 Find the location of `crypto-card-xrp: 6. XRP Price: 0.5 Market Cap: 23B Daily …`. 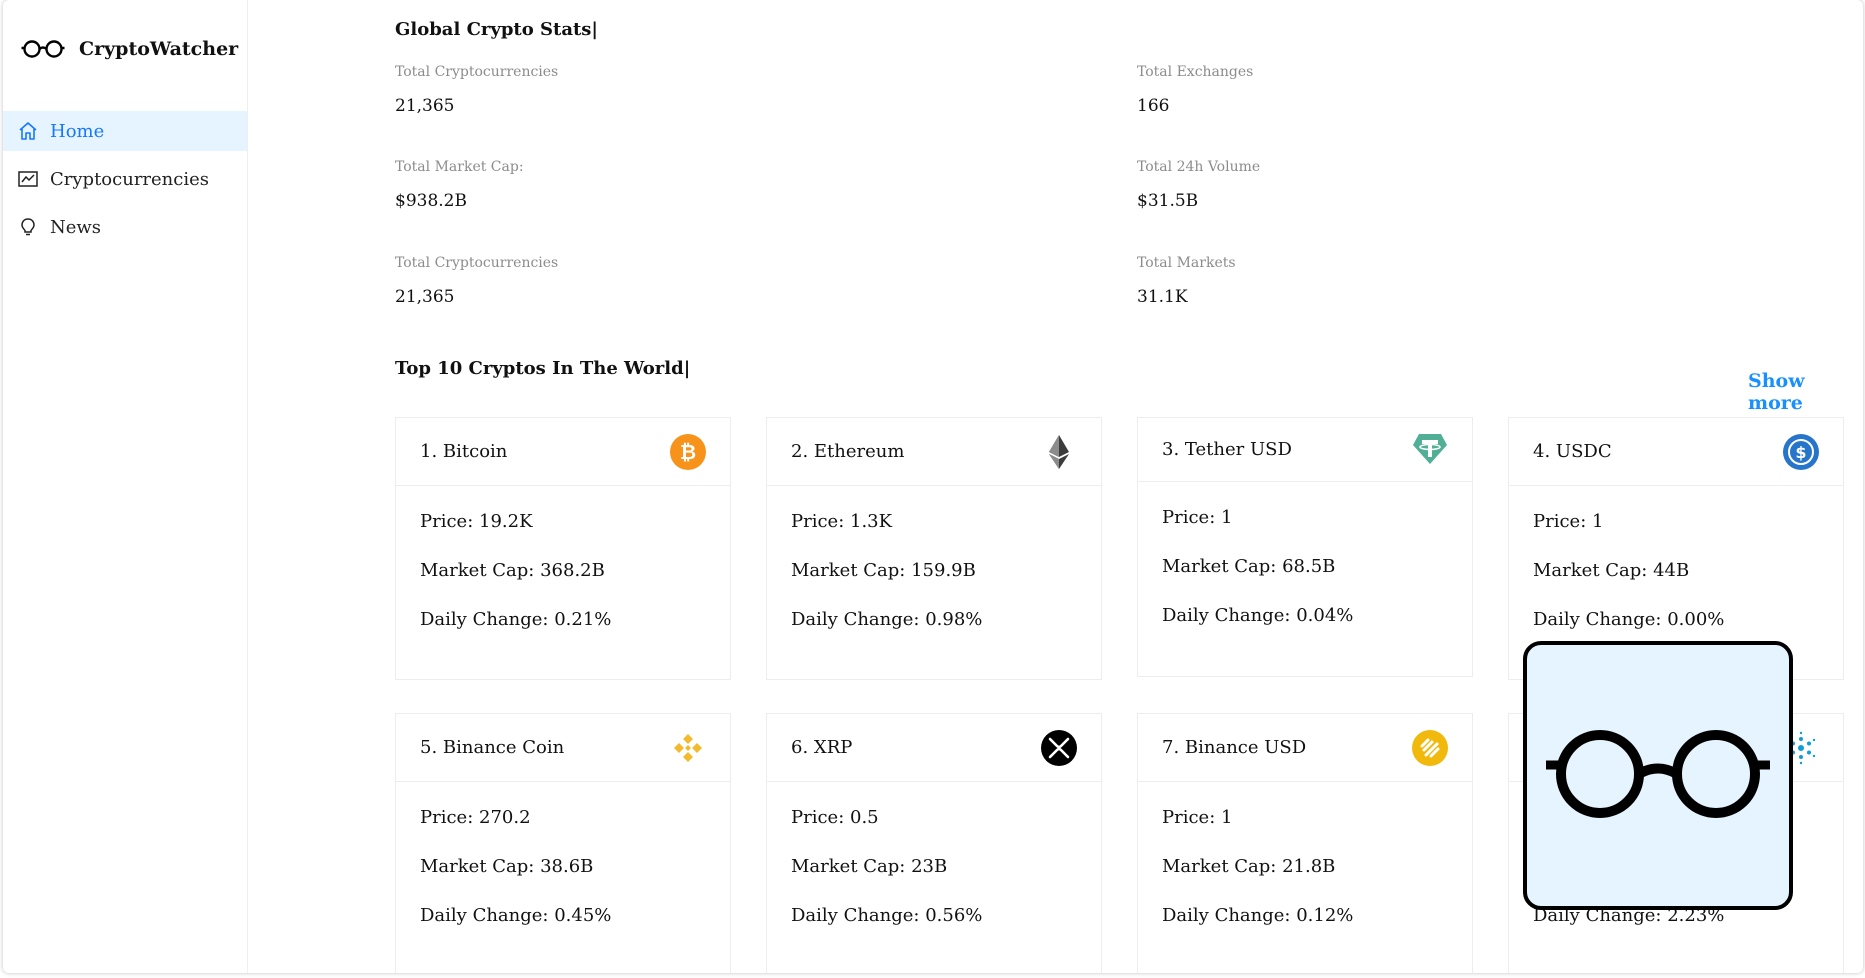

crypto-card-xrp: 6. XRP Price: 0.5 Market Cap: 23B Daily … is located at coordinates (934, 843).